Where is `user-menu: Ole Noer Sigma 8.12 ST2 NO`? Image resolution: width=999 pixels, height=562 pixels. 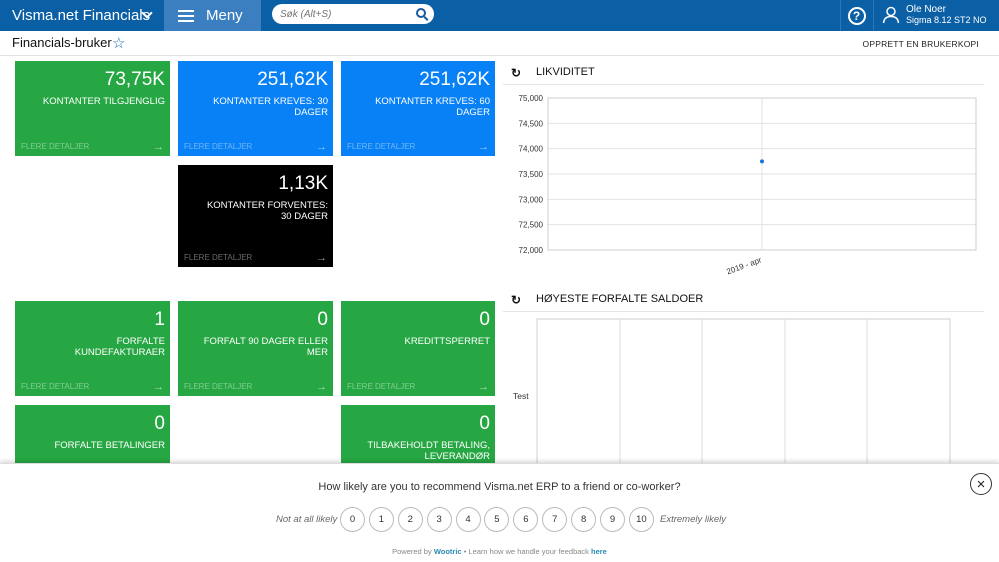
user-menu: Ole Noer Sigma 8.12 ST2 NO is located at coordinates (936, 15).